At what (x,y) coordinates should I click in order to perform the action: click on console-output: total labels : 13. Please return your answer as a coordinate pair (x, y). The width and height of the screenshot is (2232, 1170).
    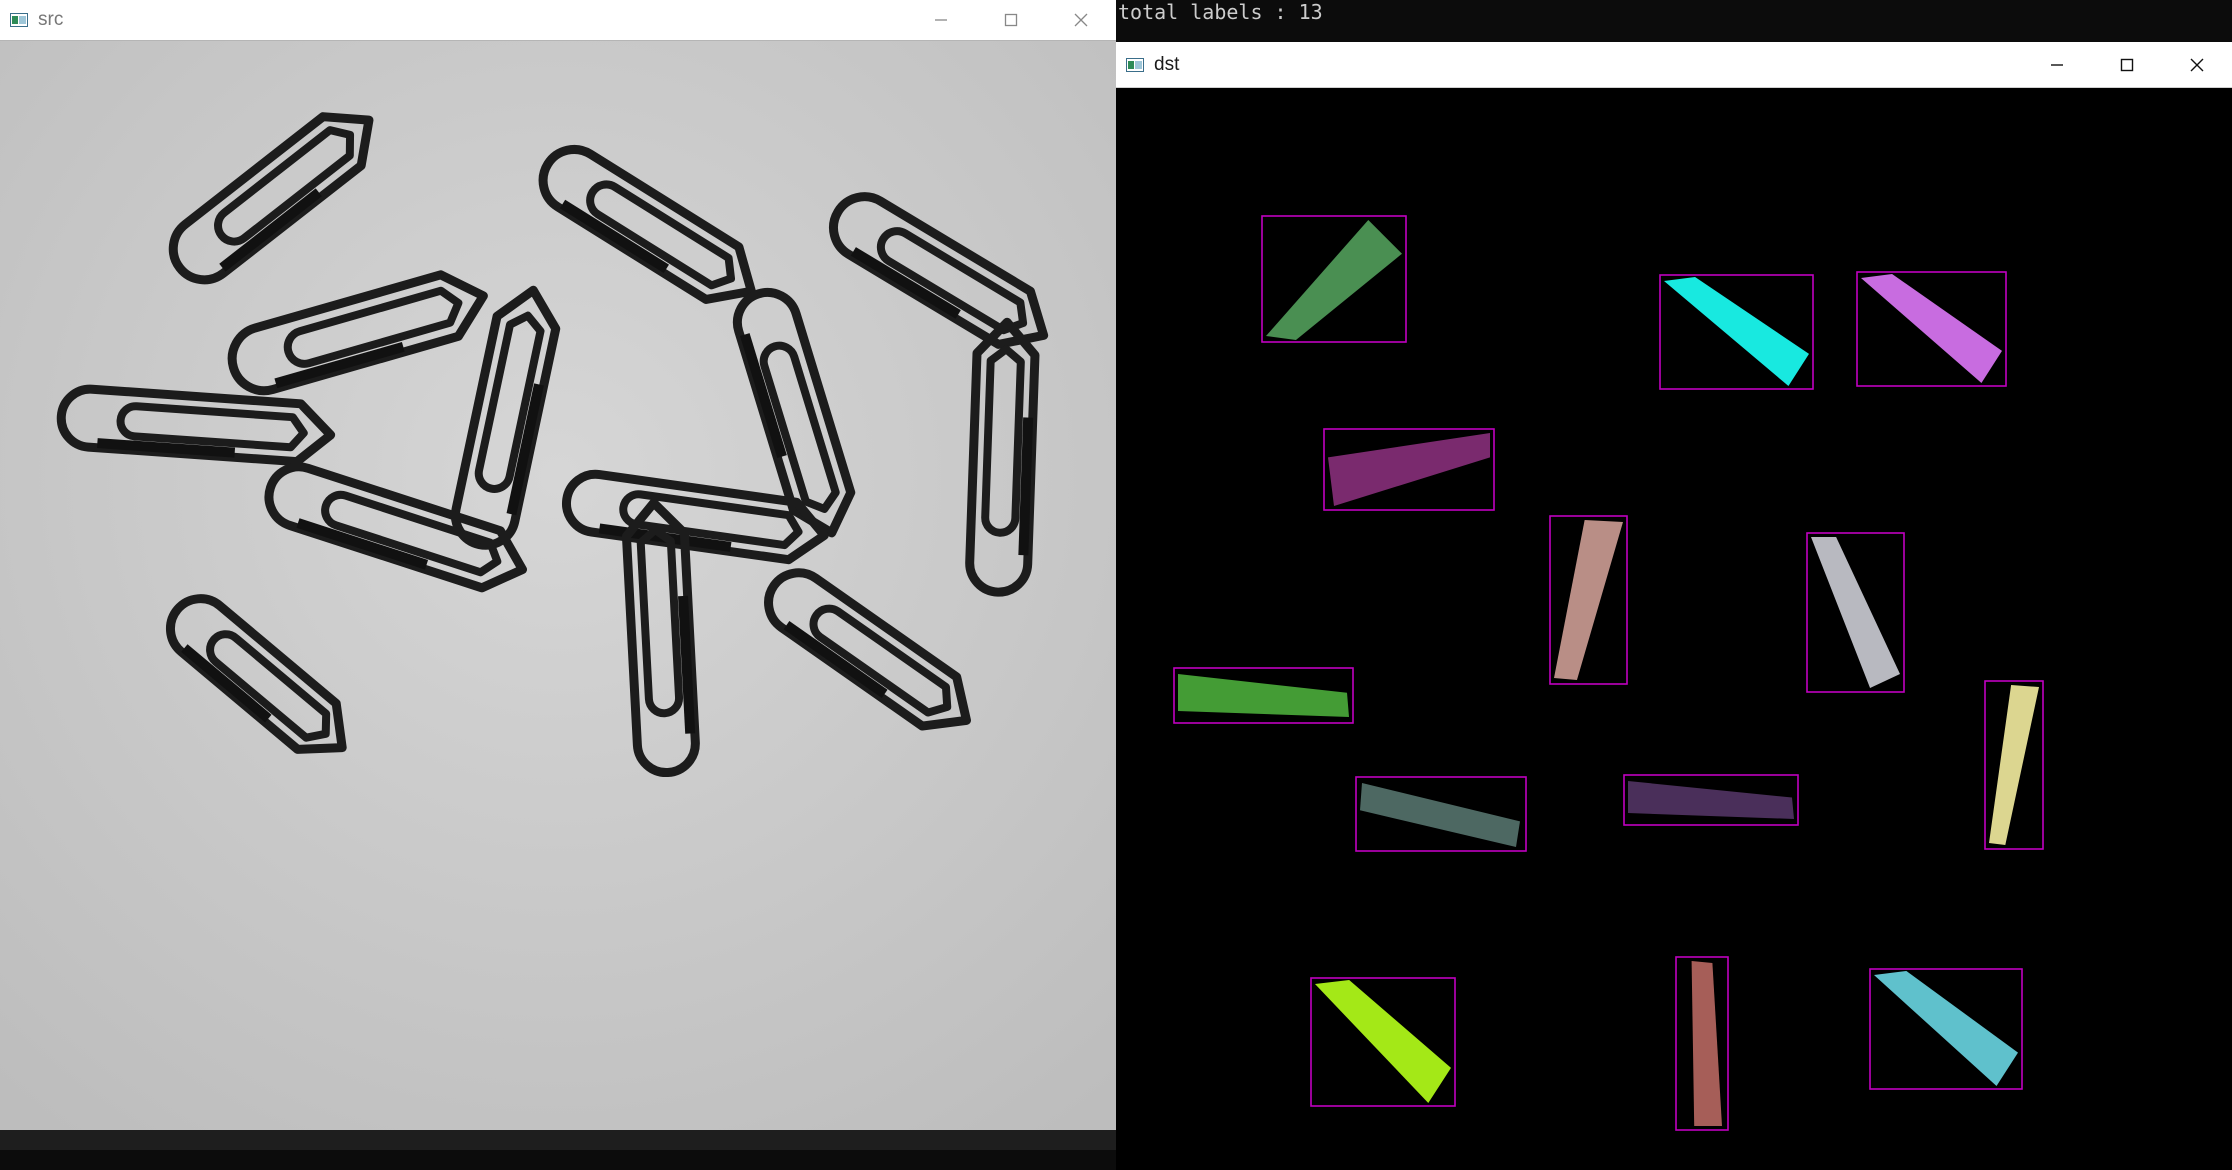
    Looking at the image, I should click on (1220, 12).